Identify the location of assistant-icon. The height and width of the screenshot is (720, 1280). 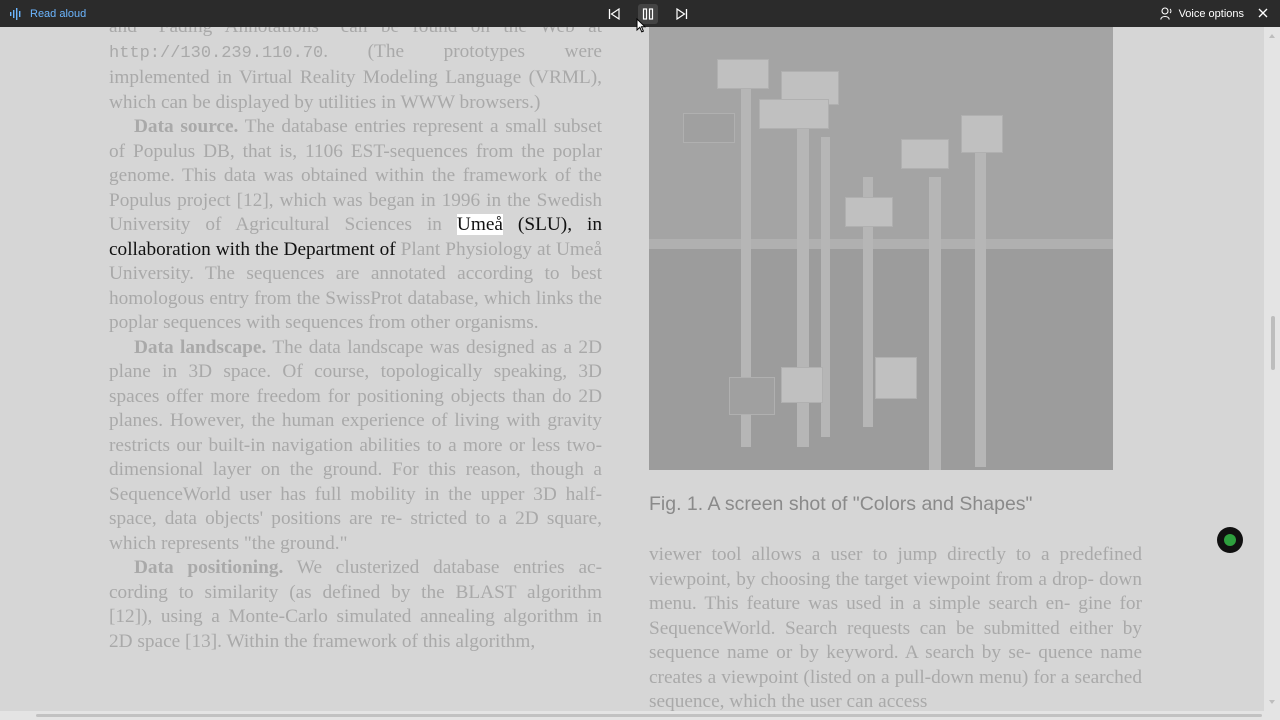
(1230, 540).